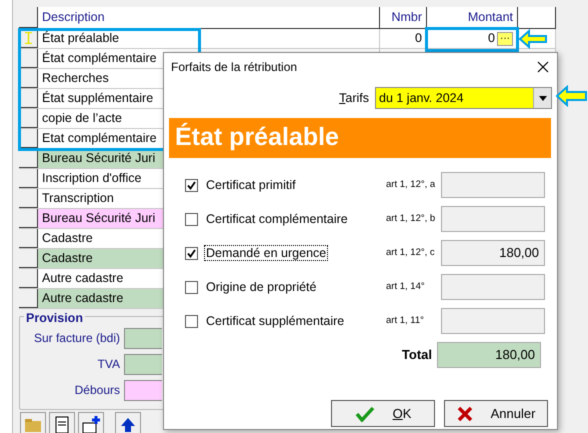 The width and height of the screenshot is (588, 433). Describe the element at coordinates (411, 253) in the screenshot. I see `article-reference: art 1, 12°, c` at that location.